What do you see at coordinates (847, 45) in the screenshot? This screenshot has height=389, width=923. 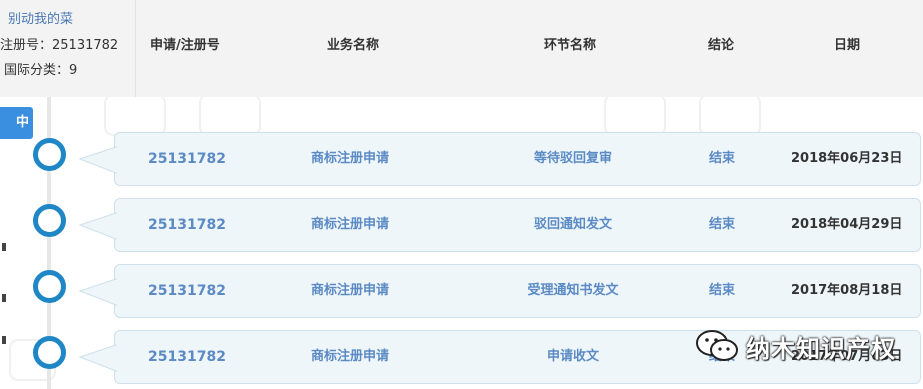 I see `column-header-date: 日期` at bounding box center [847, 45].